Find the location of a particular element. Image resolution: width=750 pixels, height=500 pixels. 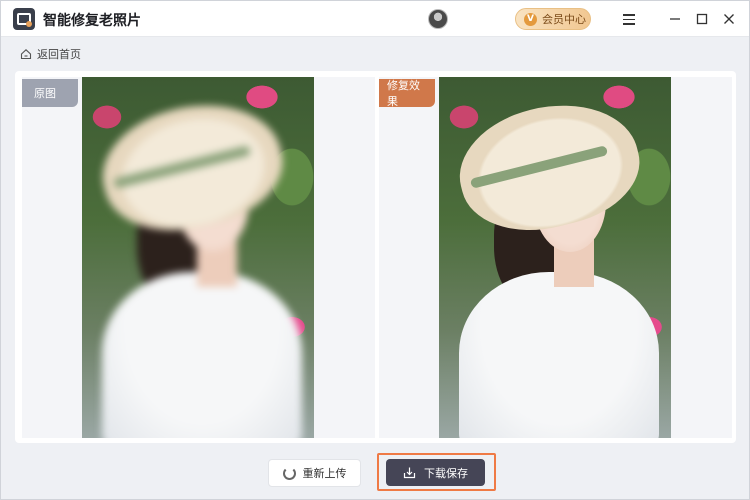

download-save-button: 下载保存 is located at coordinates (435, 472).